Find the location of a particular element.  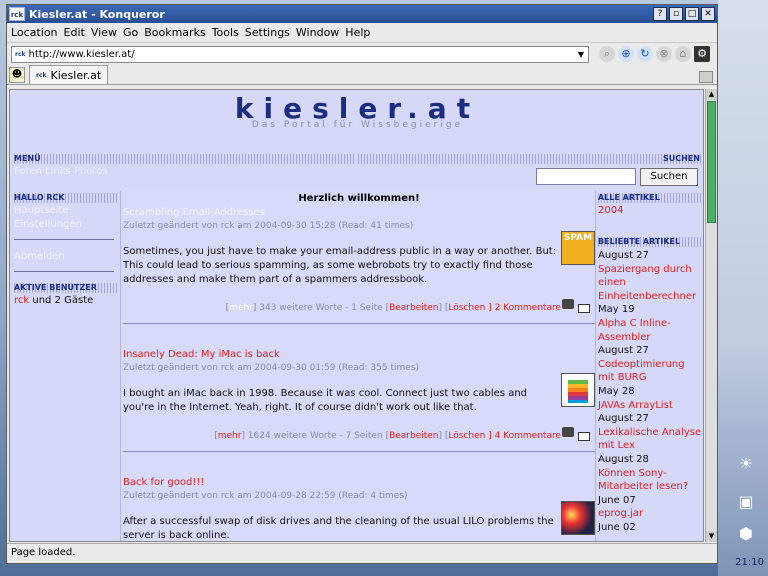

menu-go: Go is located at coordinates (130, 32).